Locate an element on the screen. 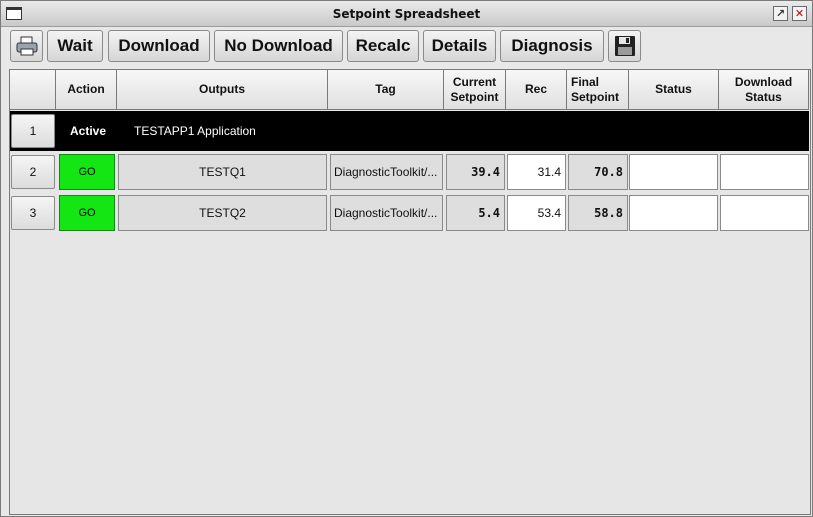 Image resolution: width=813 pixels, height=517 pixels. output-cell: TESTQ1 is located at coordinates (222, 172).